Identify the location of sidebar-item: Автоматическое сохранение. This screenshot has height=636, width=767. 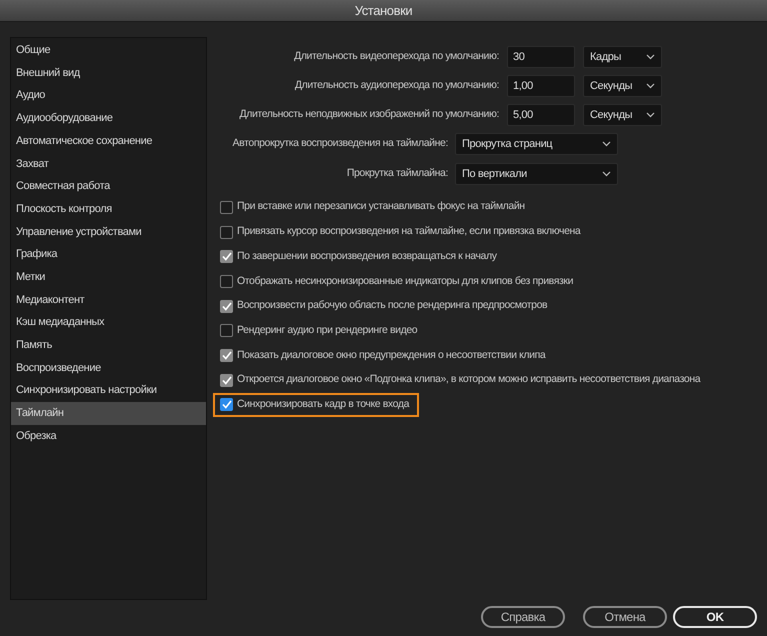
(108, 141).